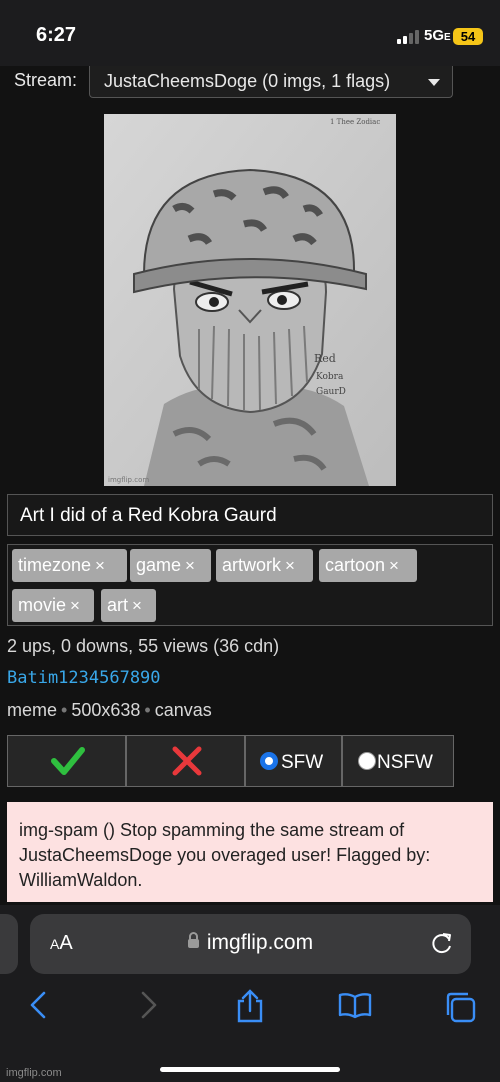 The width and height of the screenshot is (500, 1082). I want to click on tag-label: artwork, so click(252, 565).